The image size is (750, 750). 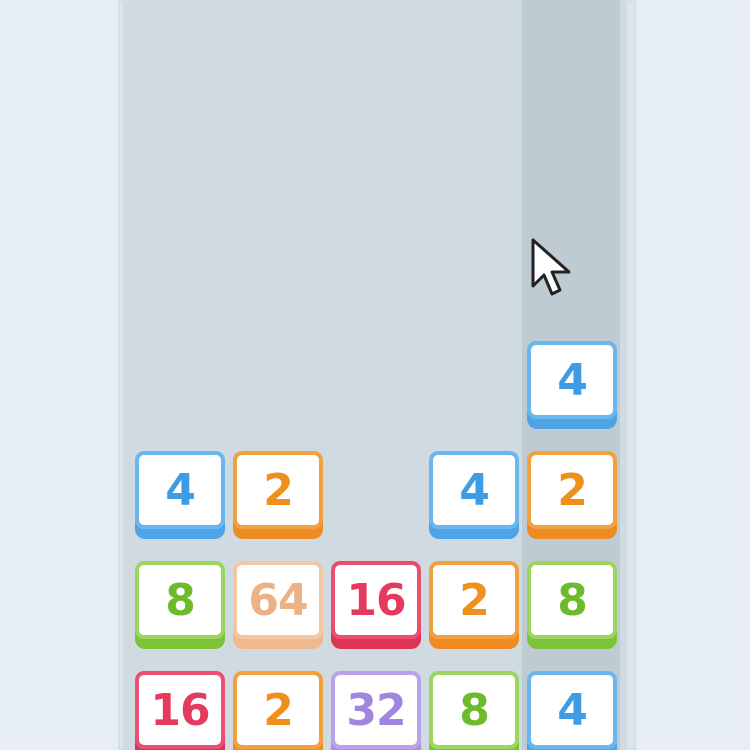 What do you see at coordinates (551, 267) in the screenshot?
I see `mouse-pointer-icon` at bounding box center [551, 267].